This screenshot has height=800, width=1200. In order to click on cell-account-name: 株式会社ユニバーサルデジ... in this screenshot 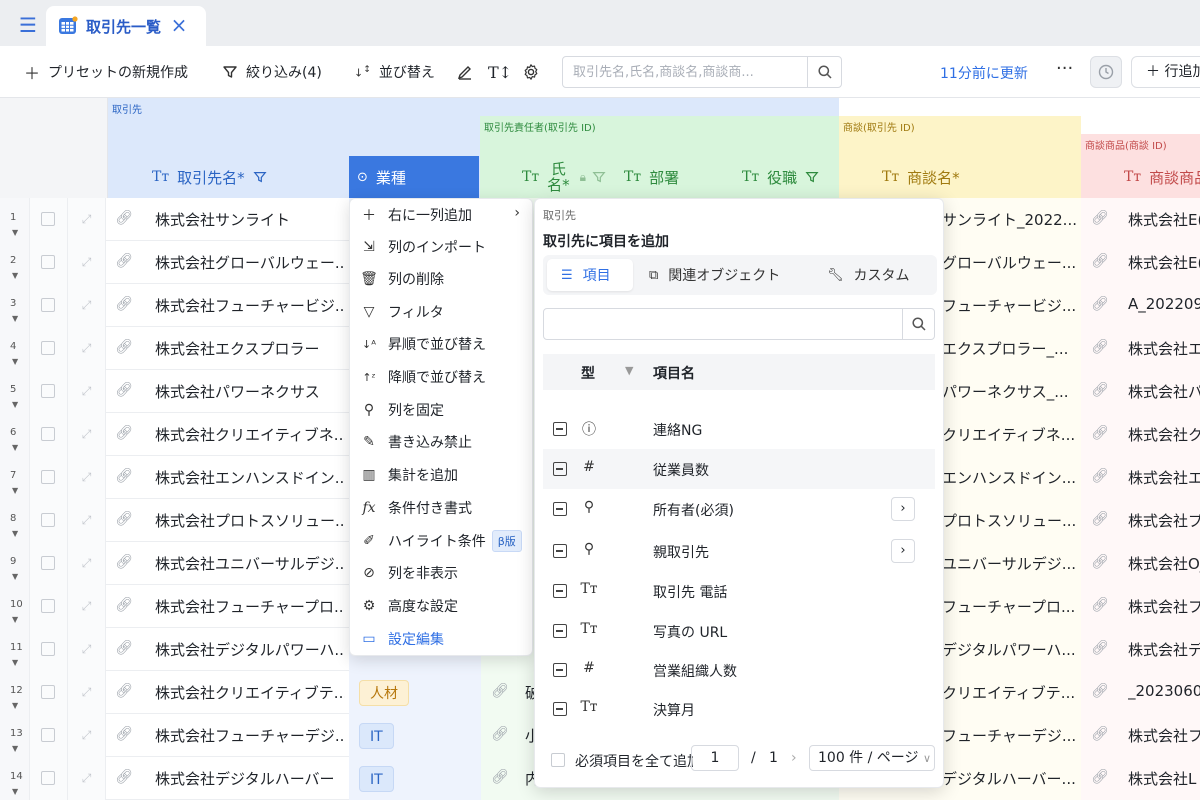, I will do `click(250, 563)`.